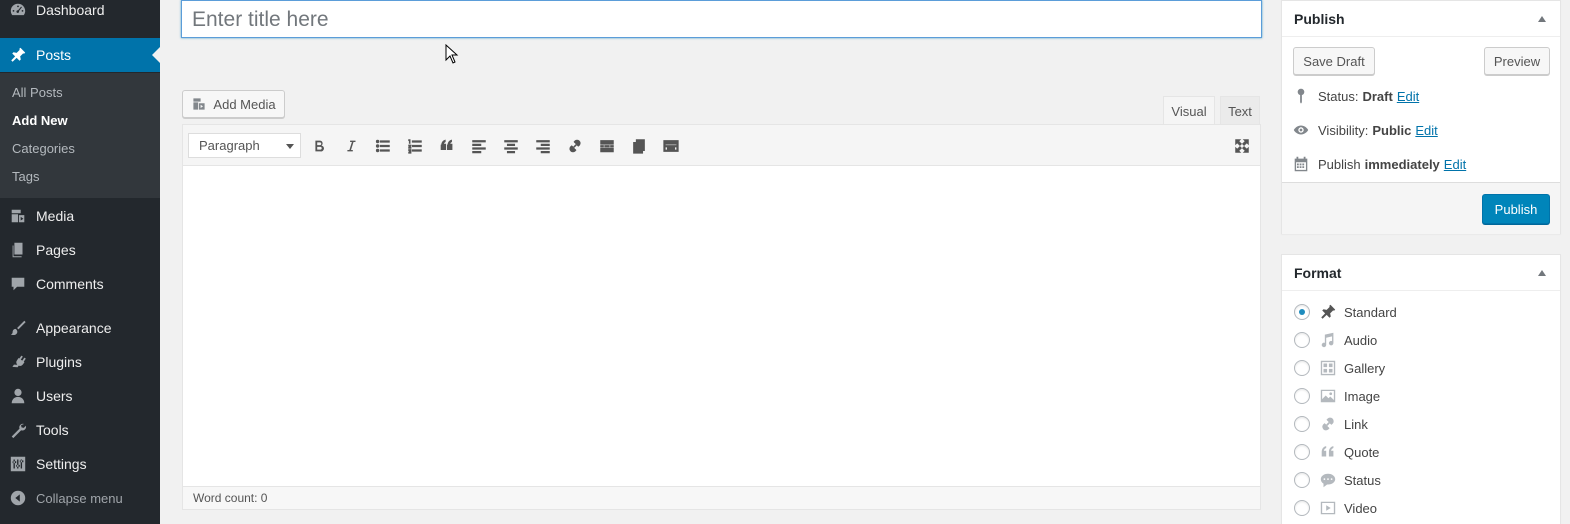  I want to click on format-box-title: Format, so click(1318, 272).